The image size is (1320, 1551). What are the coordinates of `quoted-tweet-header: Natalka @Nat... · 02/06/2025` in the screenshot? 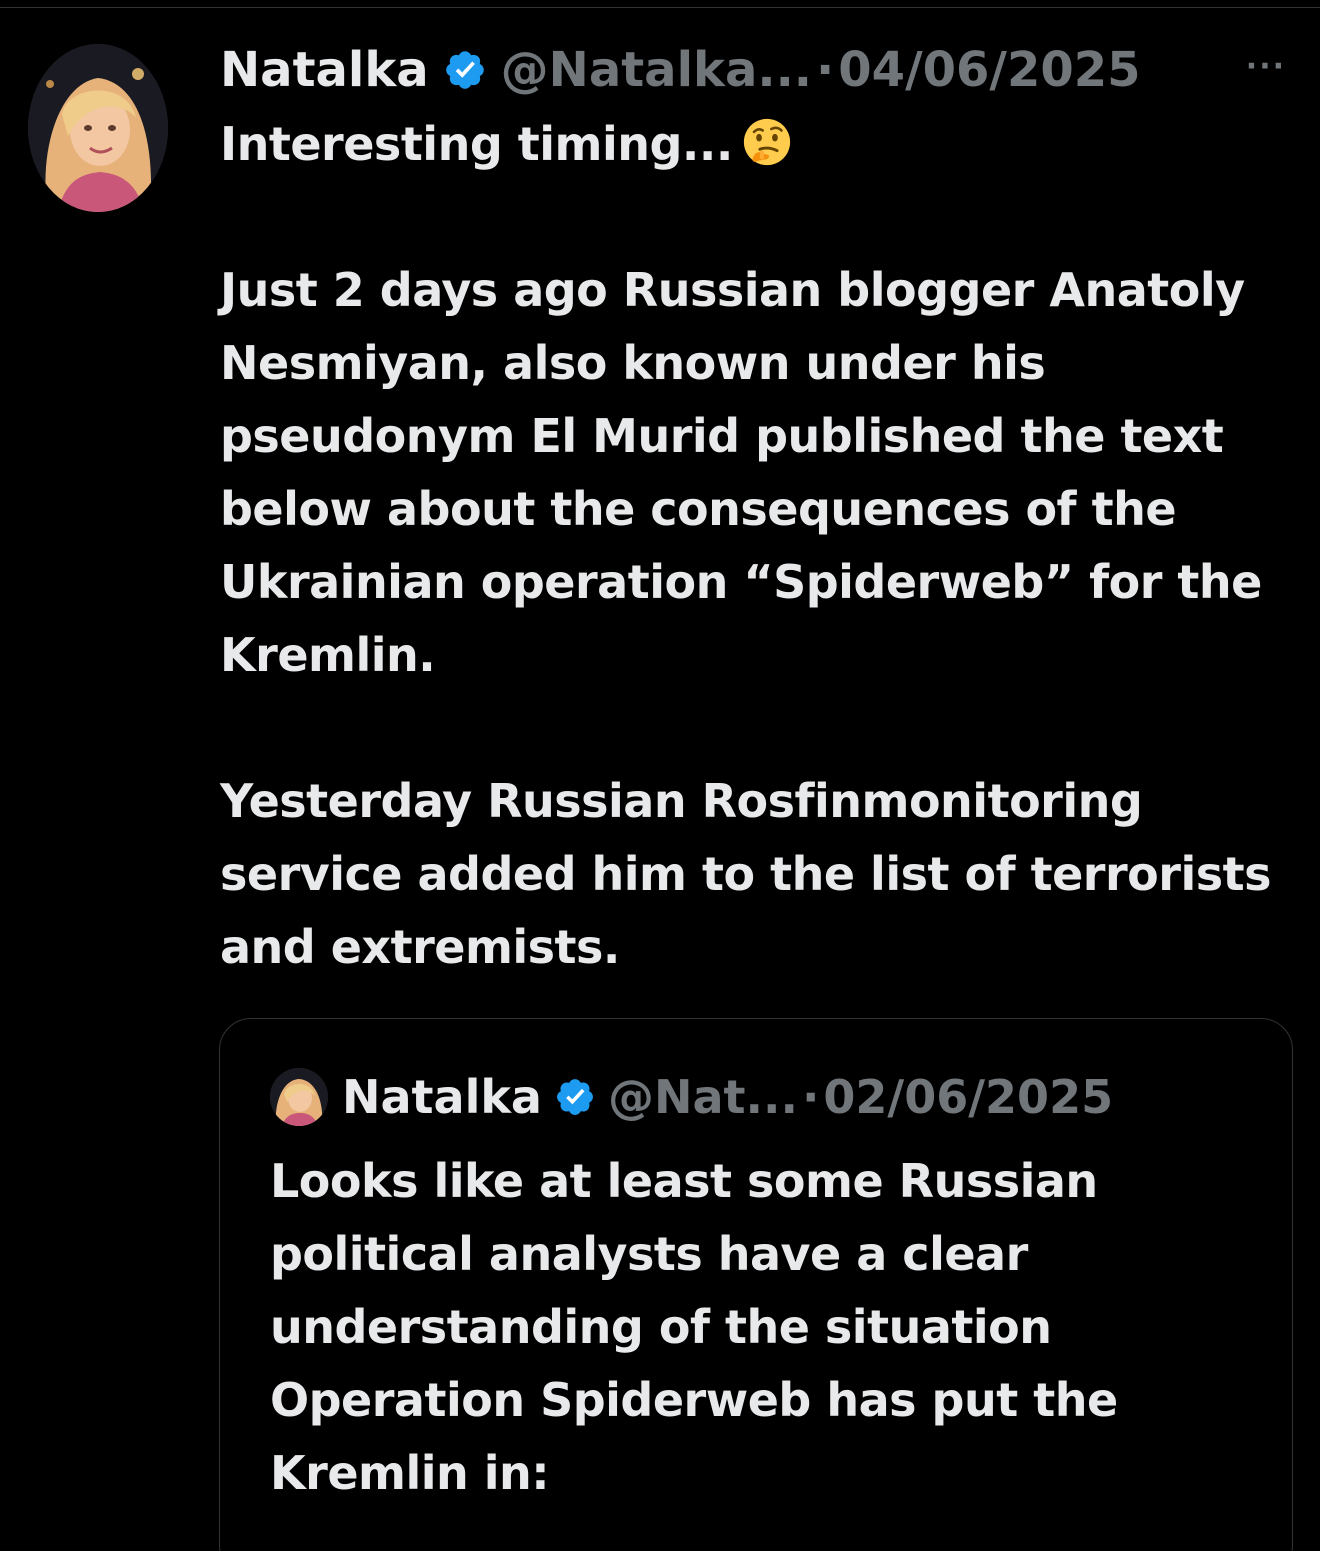 It's located at (691, 1097).